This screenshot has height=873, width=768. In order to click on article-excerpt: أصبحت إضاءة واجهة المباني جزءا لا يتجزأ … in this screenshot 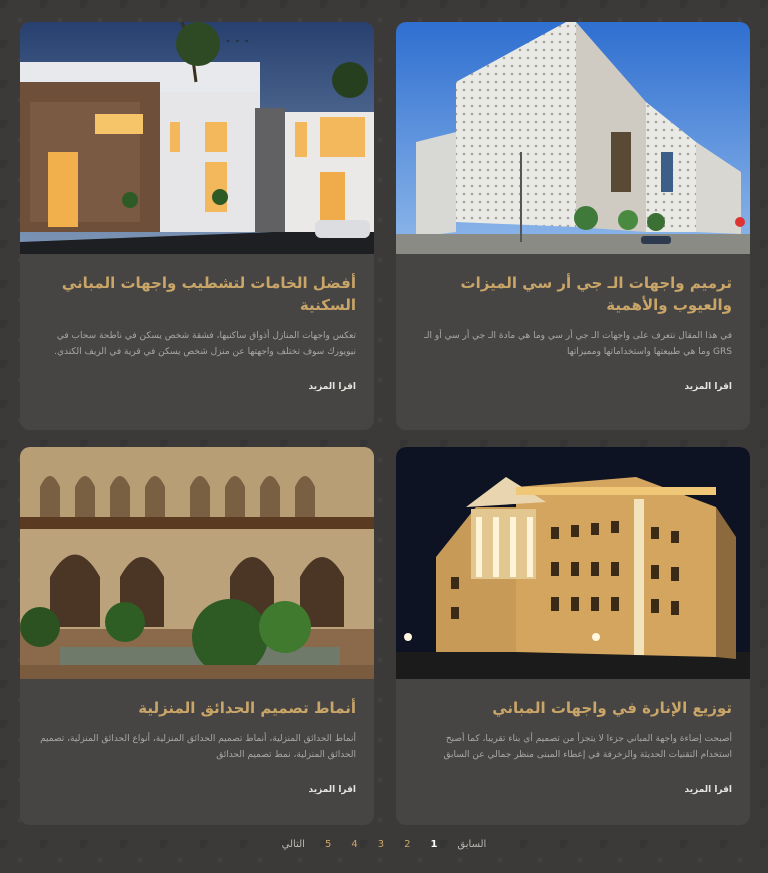, I will do `click(587, 747)`.